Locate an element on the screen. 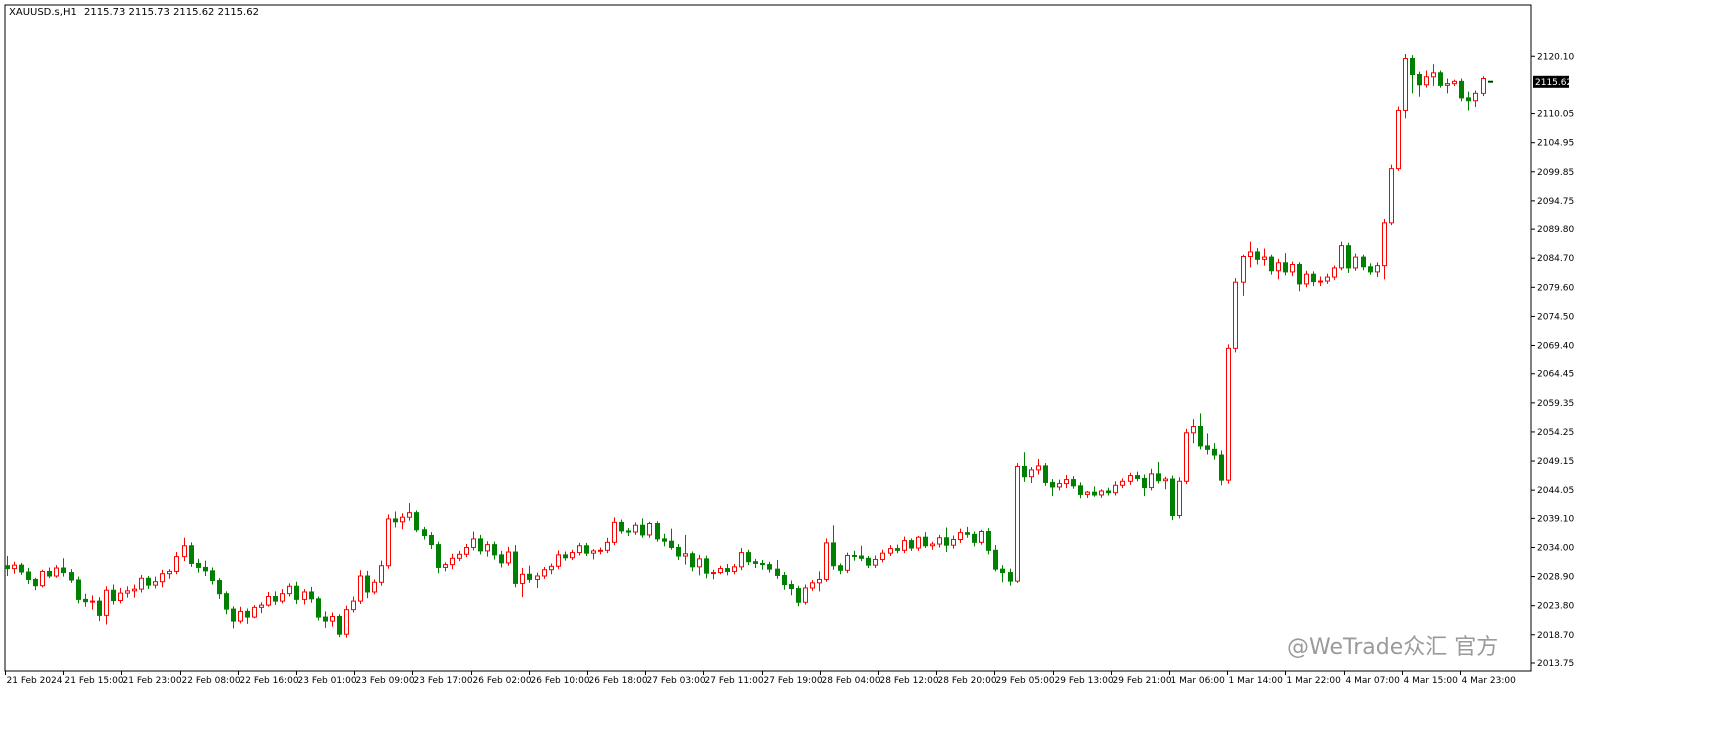  ohlc-readout: 2115.73 2115.73 2115.62 2115.62 is located at coordinates (171, 12).